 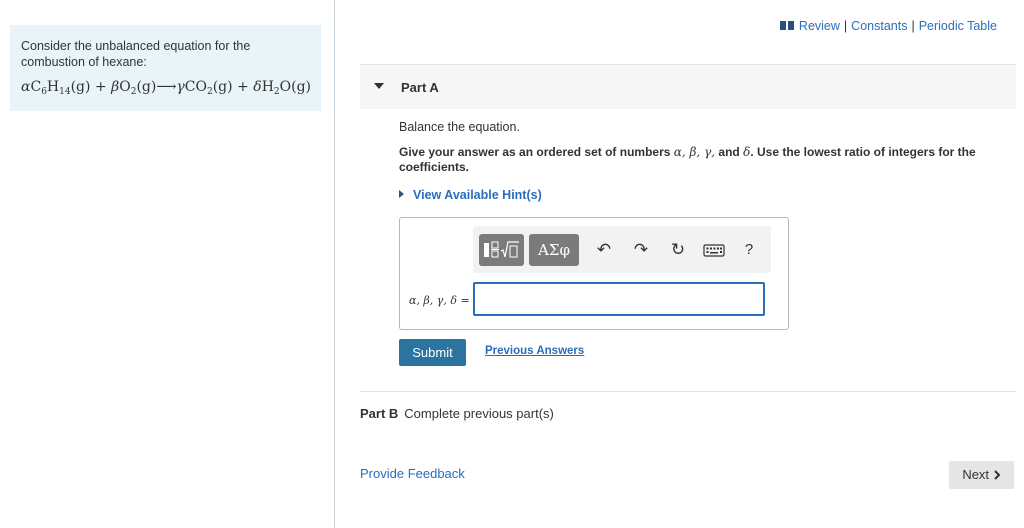 What do you see at coordinates (604, 250) in the screenshot?
I see `undo-icon: ↶` at bounding box center [604, 250].